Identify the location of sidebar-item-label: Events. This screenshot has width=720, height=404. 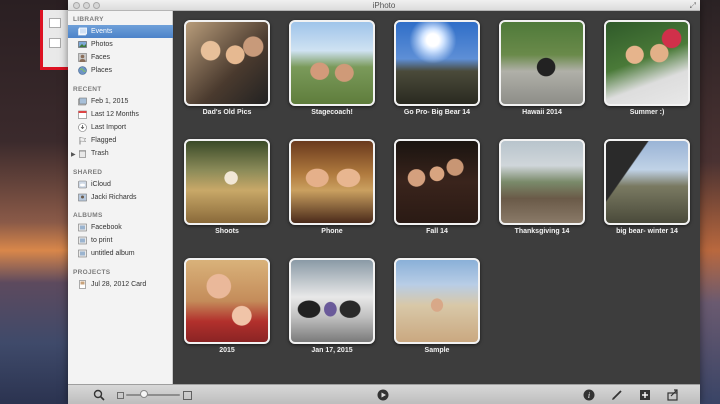
(102, 31).